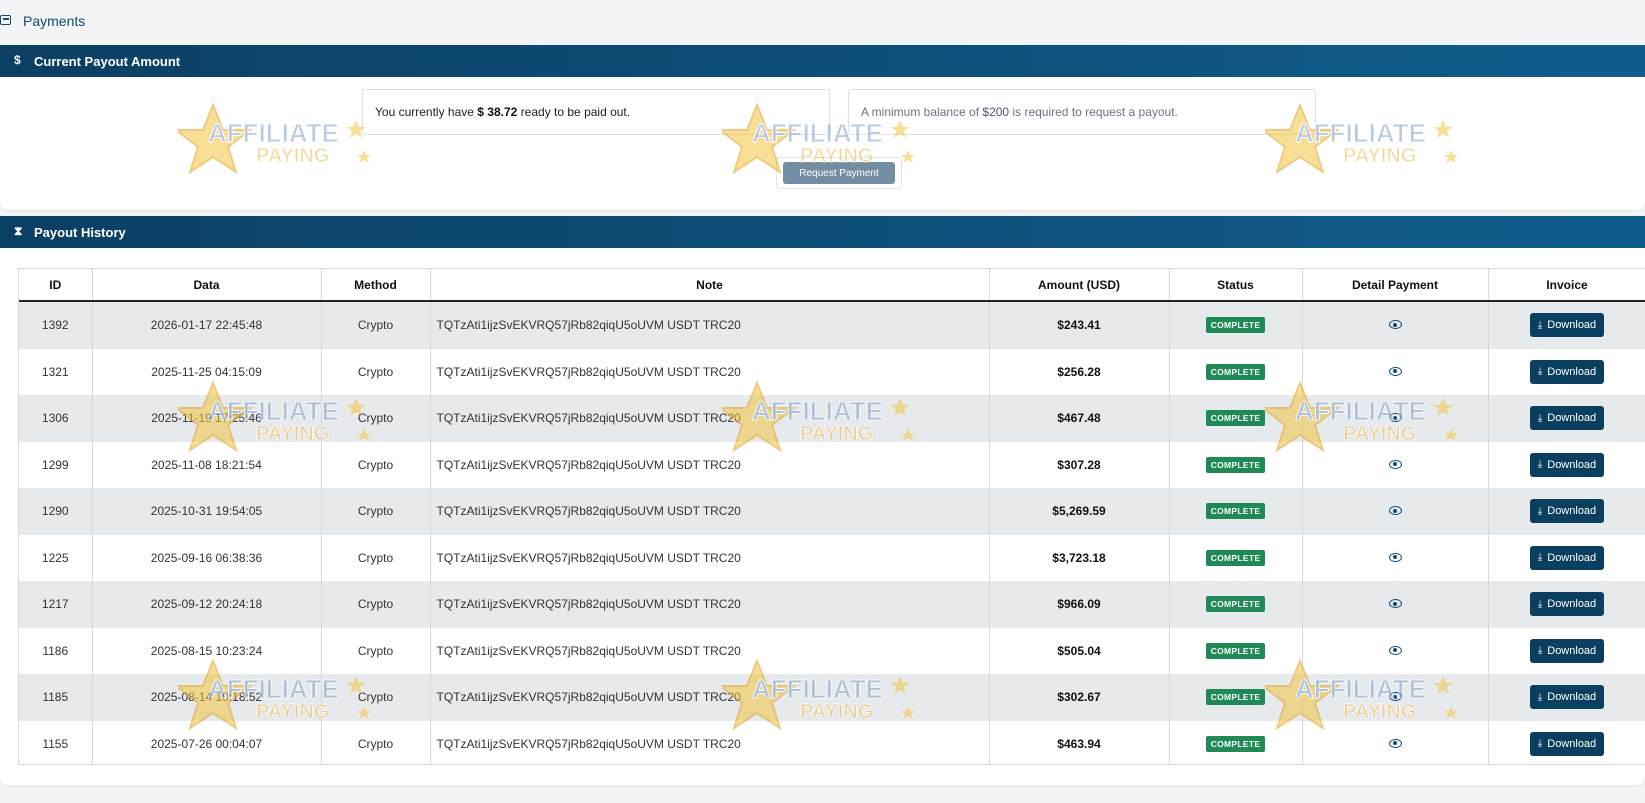 This screenshot has width=1645, height=803. Describe the element at coordinates (56, 697) in the screenshot. I see `cell-id: 1185` at that location.